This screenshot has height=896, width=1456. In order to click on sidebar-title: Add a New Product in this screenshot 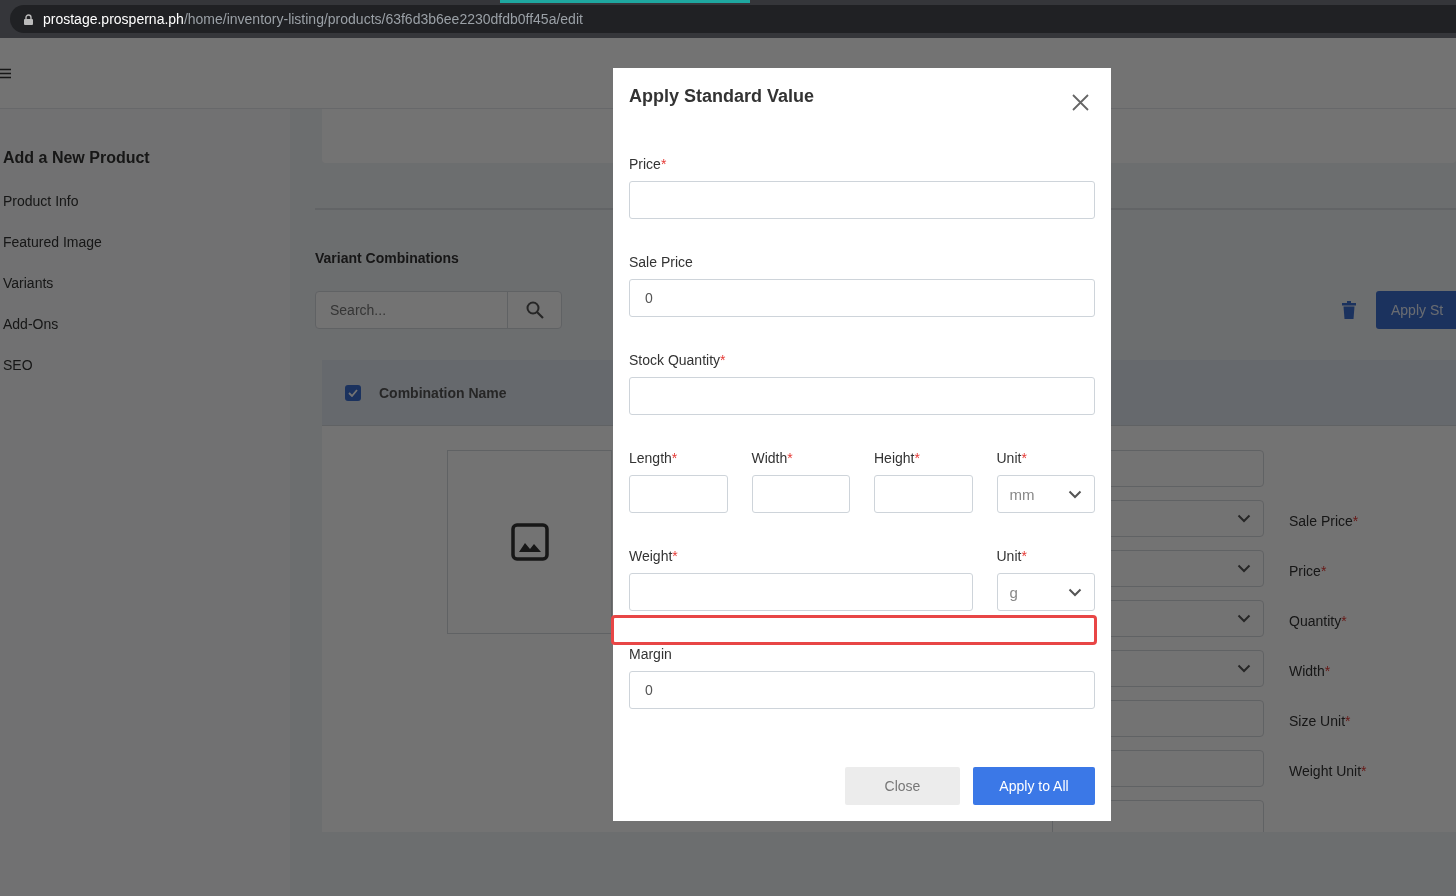, I will do `click(76, 158)`.